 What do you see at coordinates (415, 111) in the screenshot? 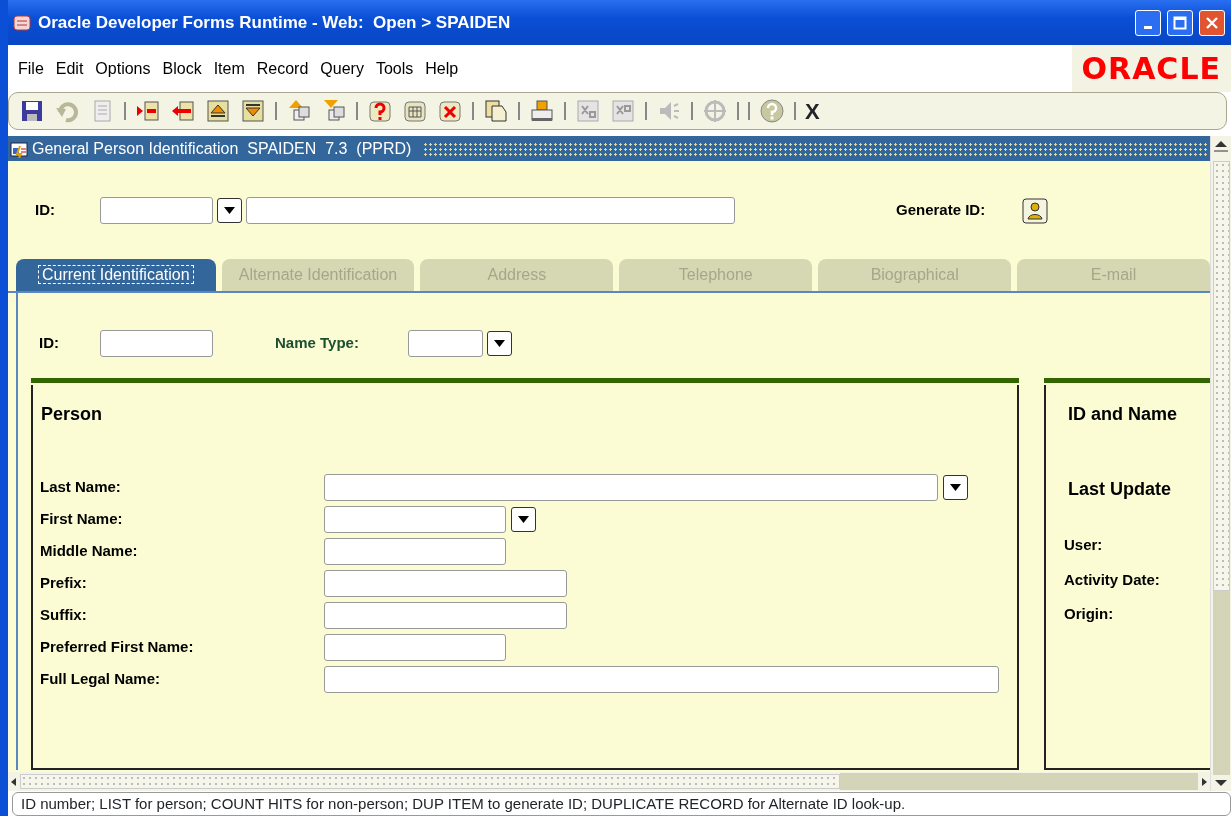
I see `execute-query-icon` at bounding box center [415, 111].